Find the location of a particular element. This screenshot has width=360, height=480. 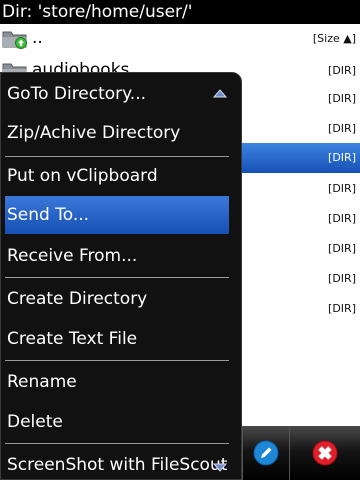

menu-item-zip-directory: Zip/Achive Directory is located at coordinates (117, 133).